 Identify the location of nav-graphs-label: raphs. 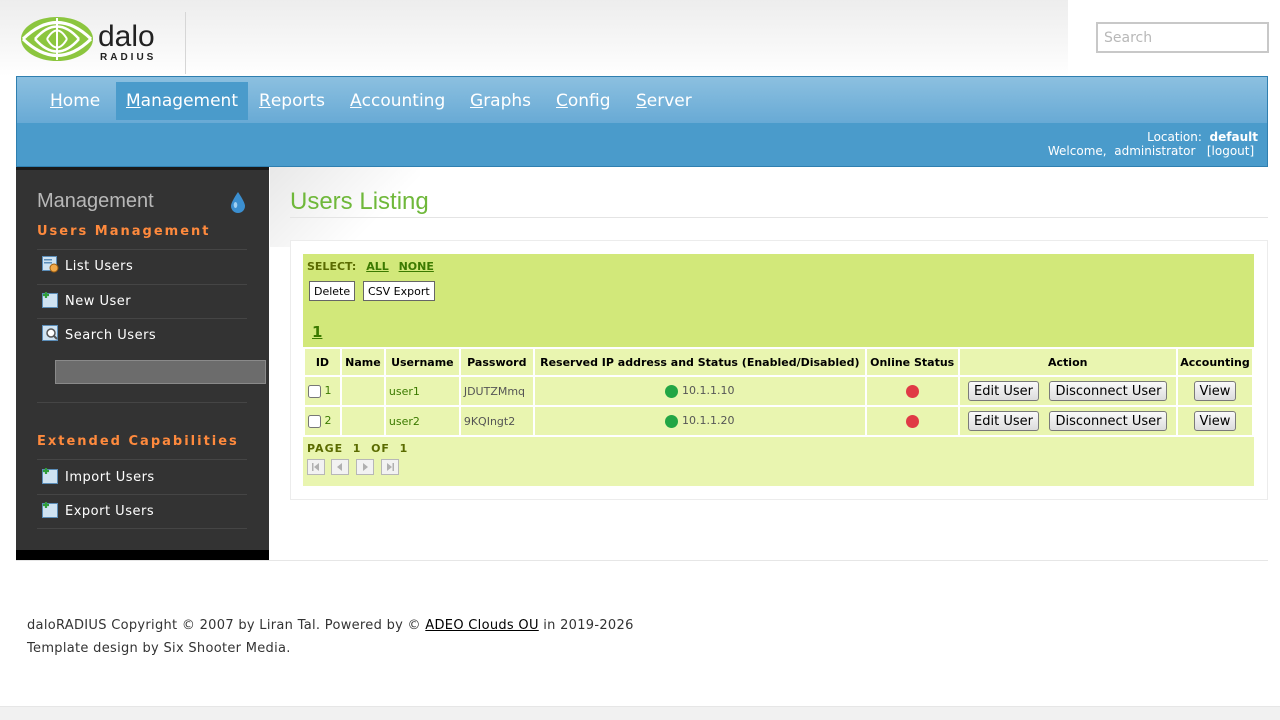
(507, 101).